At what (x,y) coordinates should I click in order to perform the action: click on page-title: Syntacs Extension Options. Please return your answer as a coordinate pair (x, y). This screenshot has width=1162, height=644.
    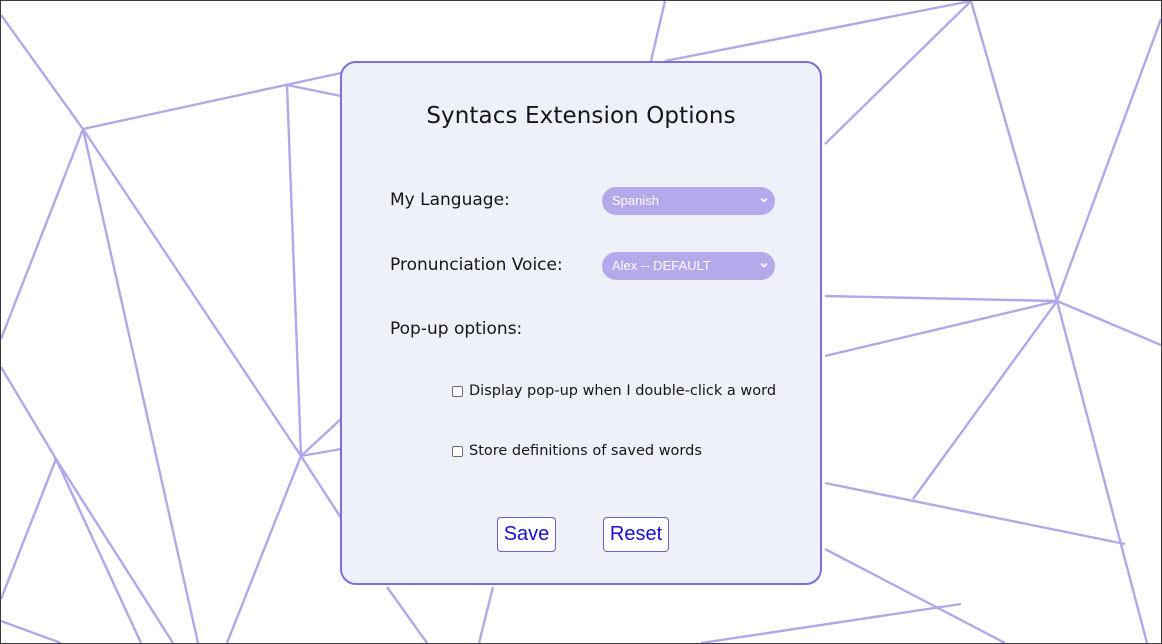
    Looking at the image, I should click on (581, 116).